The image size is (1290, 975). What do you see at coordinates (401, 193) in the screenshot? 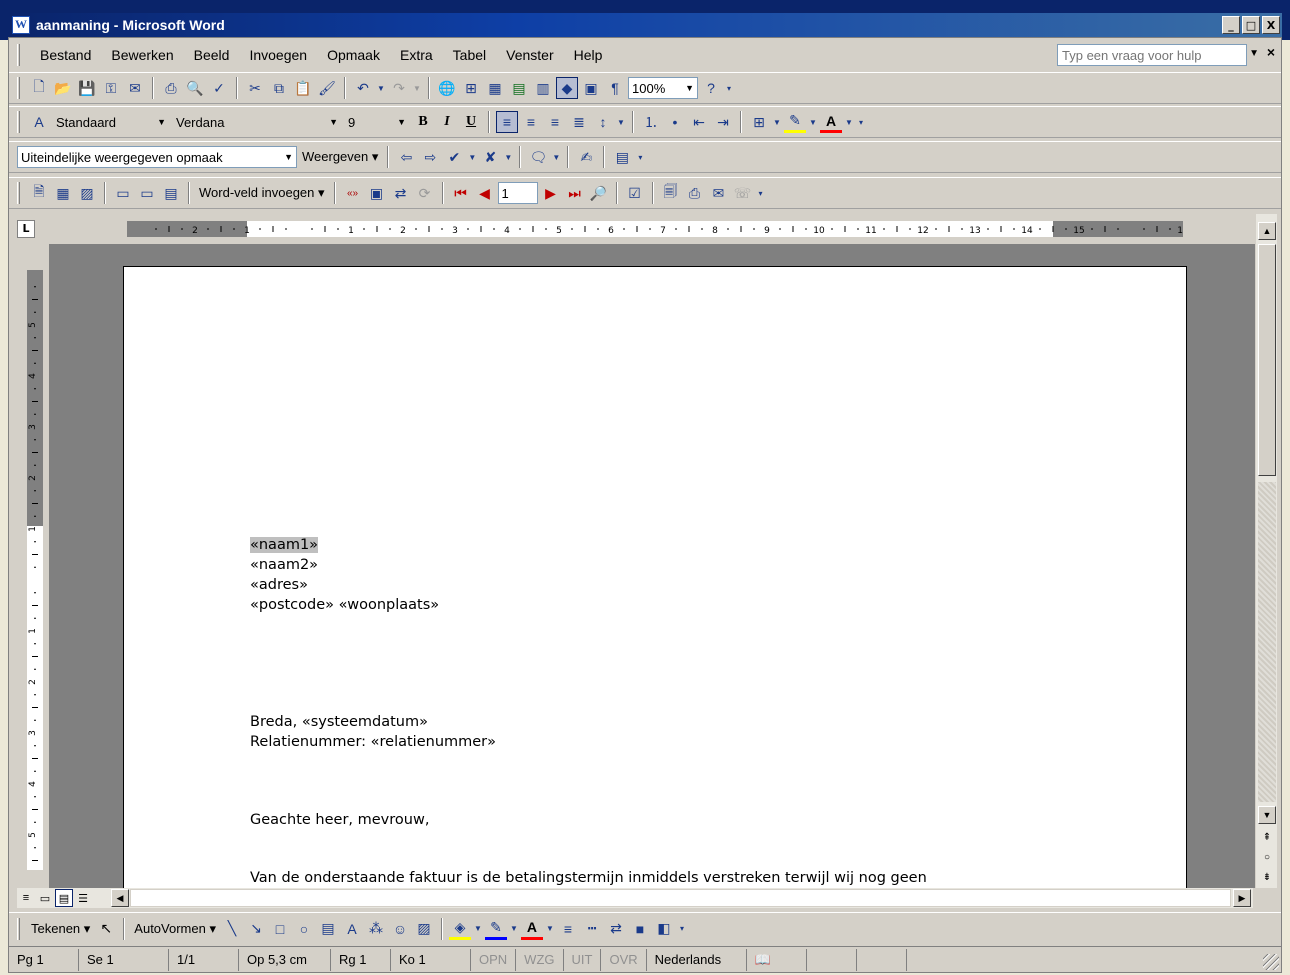
I see `match-fields-icon: ⇄` at bounding box center [401, 193].